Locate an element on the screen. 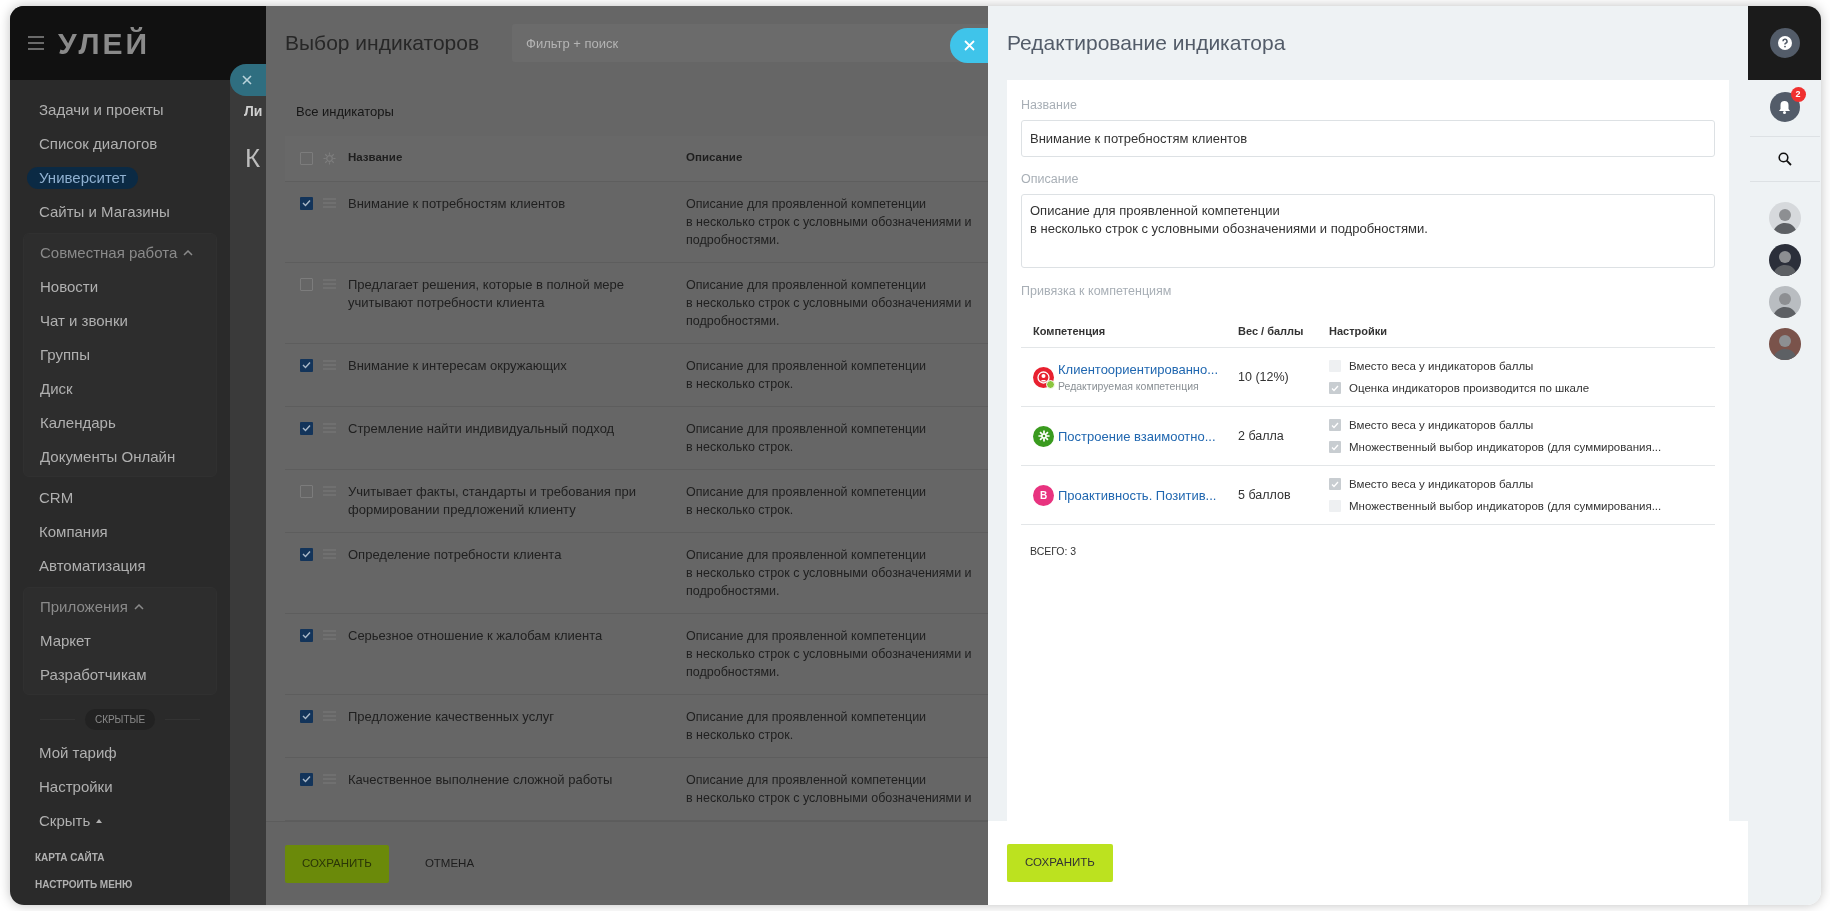 The height and width of the screenshot is (911, 1830). sidebar-item: Список диалогов is located at coordinates (98, 144).